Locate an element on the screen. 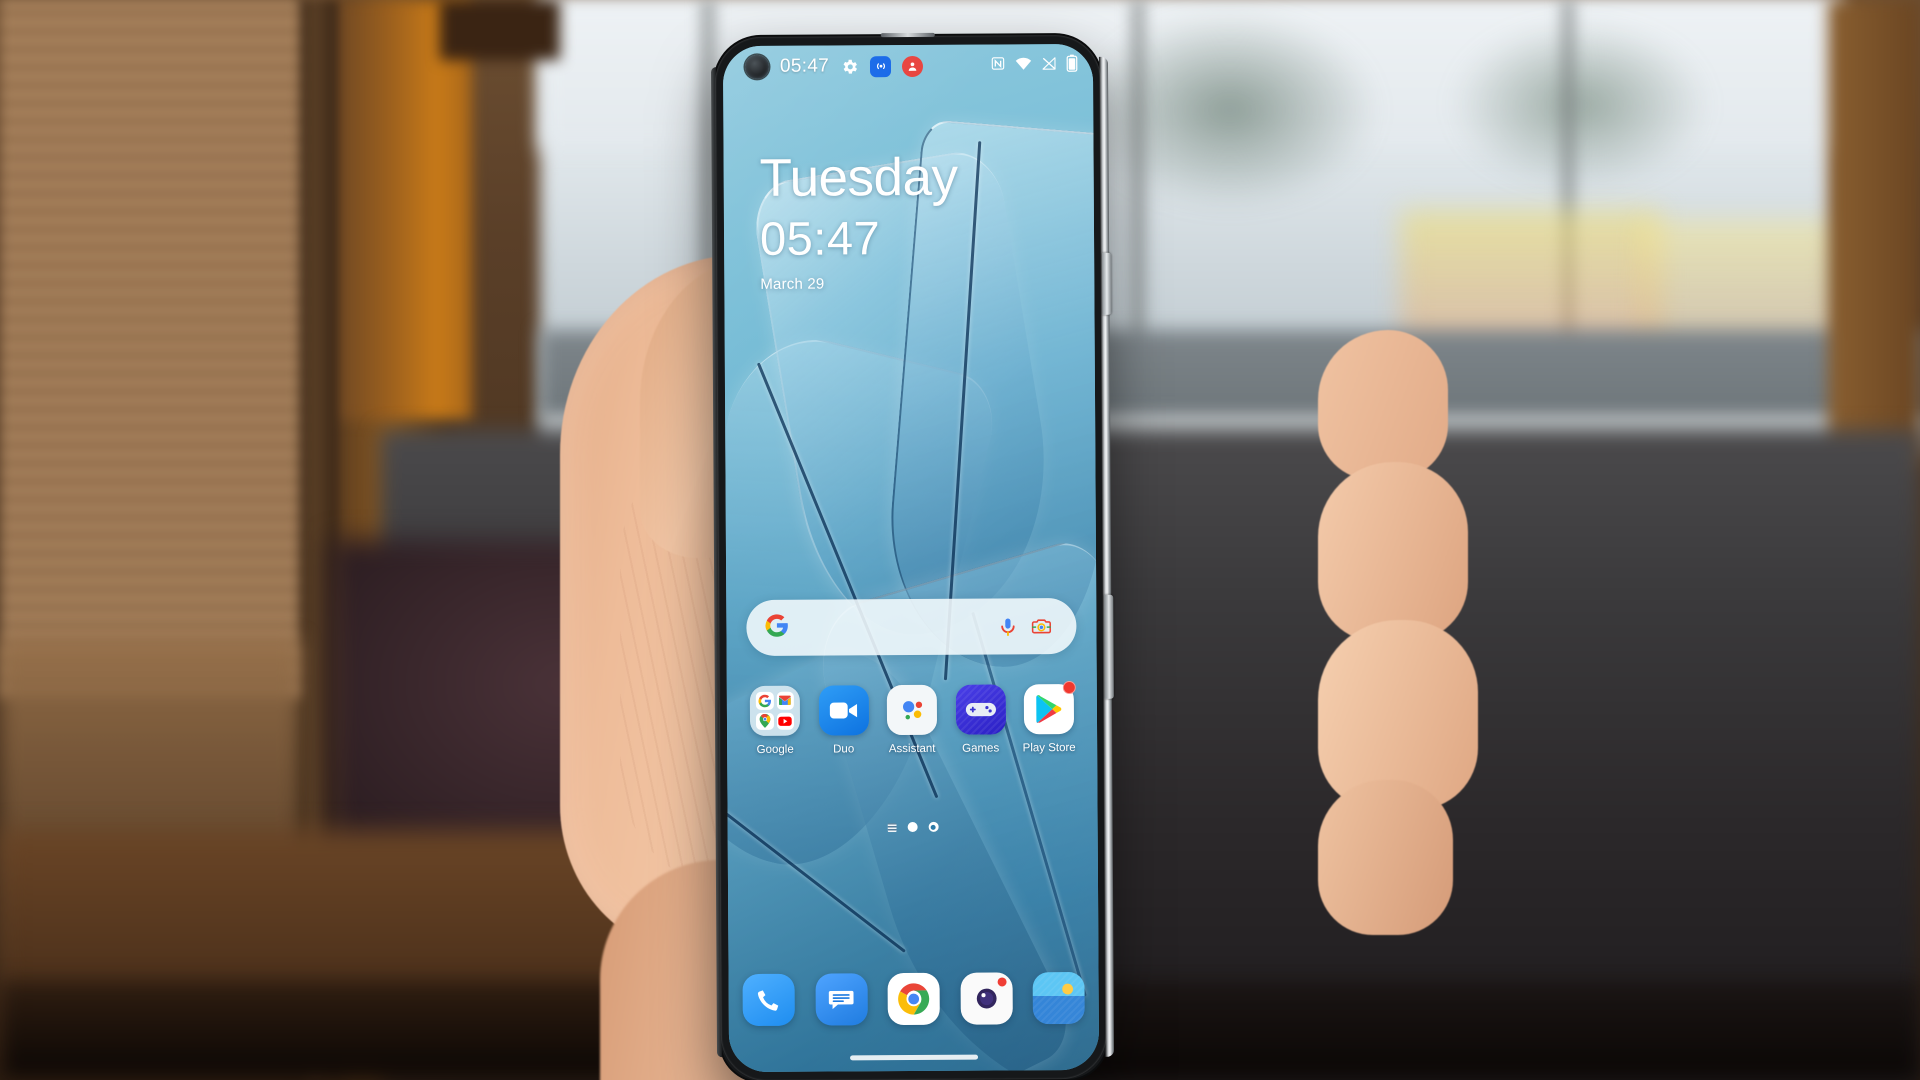  clock-widget: Tuesday 05:47 March 29 is located at coordinates (859, 220).